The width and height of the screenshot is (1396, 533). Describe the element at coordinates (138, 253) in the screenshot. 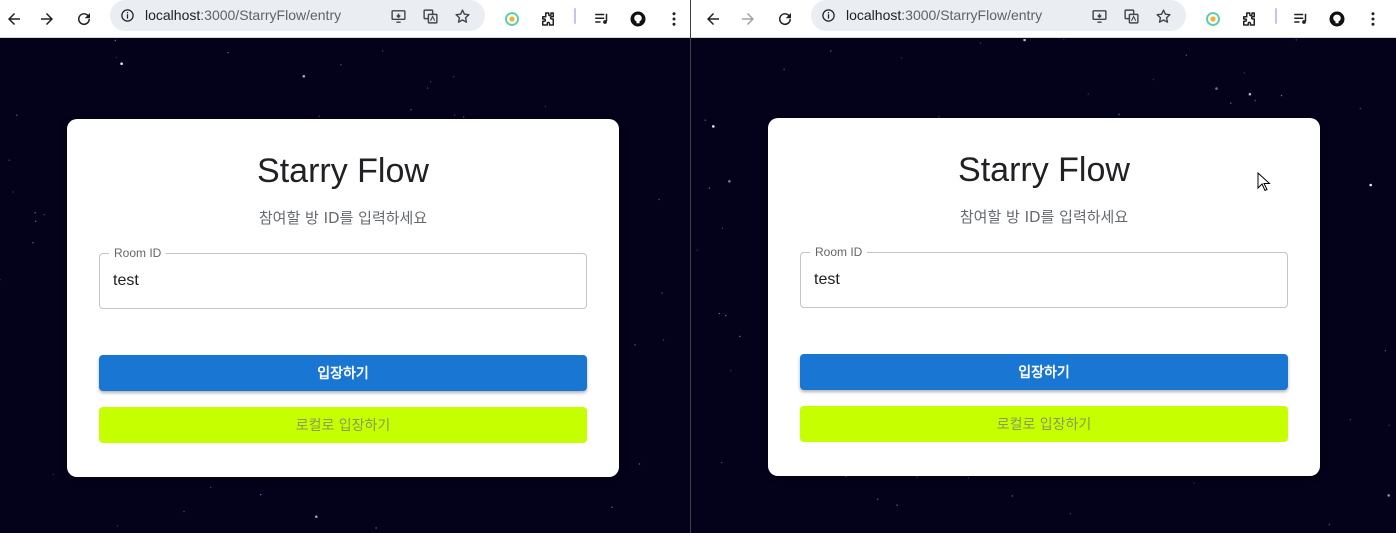

I see `room-id-label: Room ID` at that location.